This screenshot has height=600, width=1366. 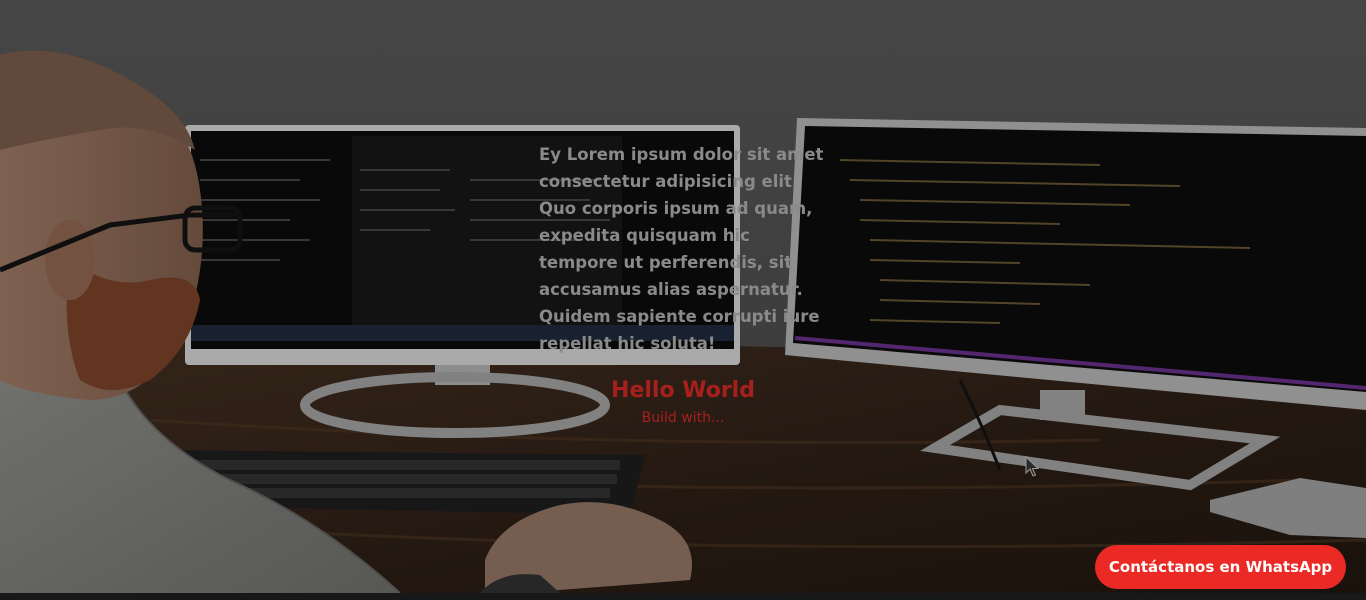 What do you see at coordinates (683, 390) in the screenshot?
I see `hero-title: Hello World` at bounding box center [683, 390].